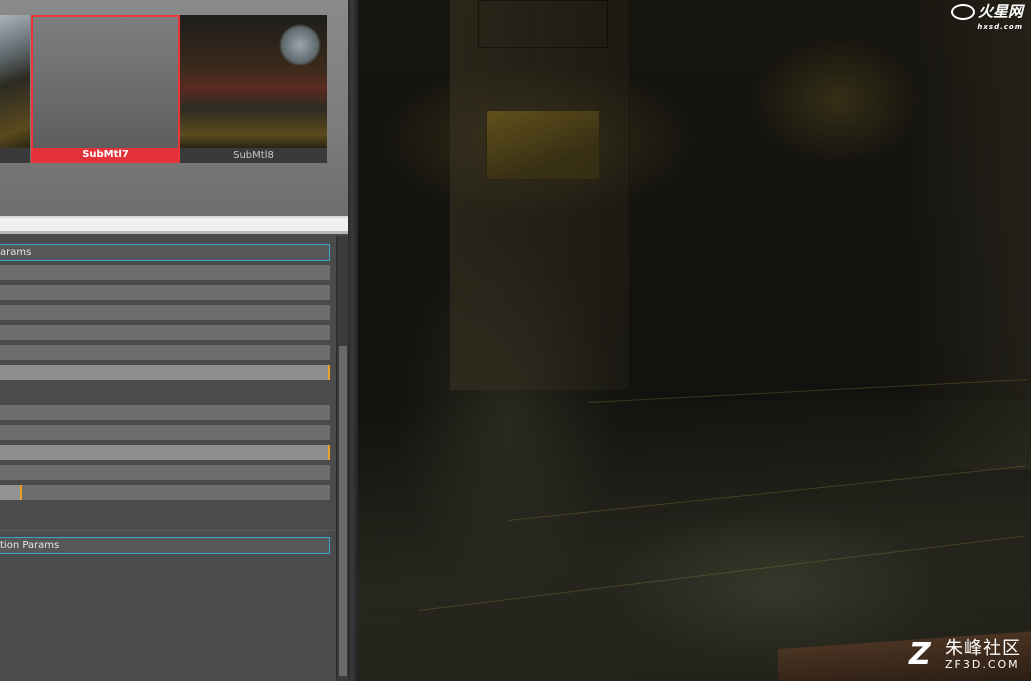 The image size is (1031, 681). I want to click on material-thumbnail-strip: SubMtl7 SubMtl8, so click(174, 108).